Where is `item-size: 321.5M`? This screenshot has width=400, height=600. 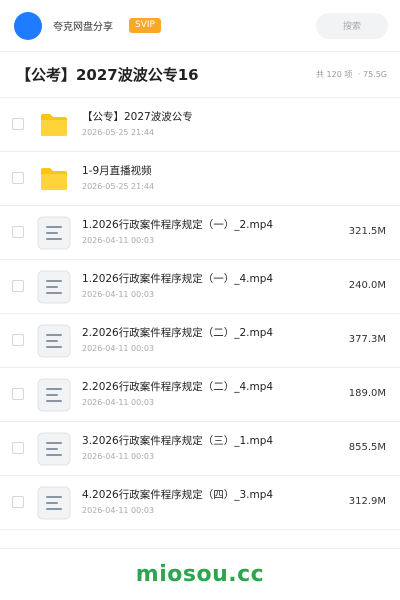 item-size: 321.5M is located at coordinates (367, 231).